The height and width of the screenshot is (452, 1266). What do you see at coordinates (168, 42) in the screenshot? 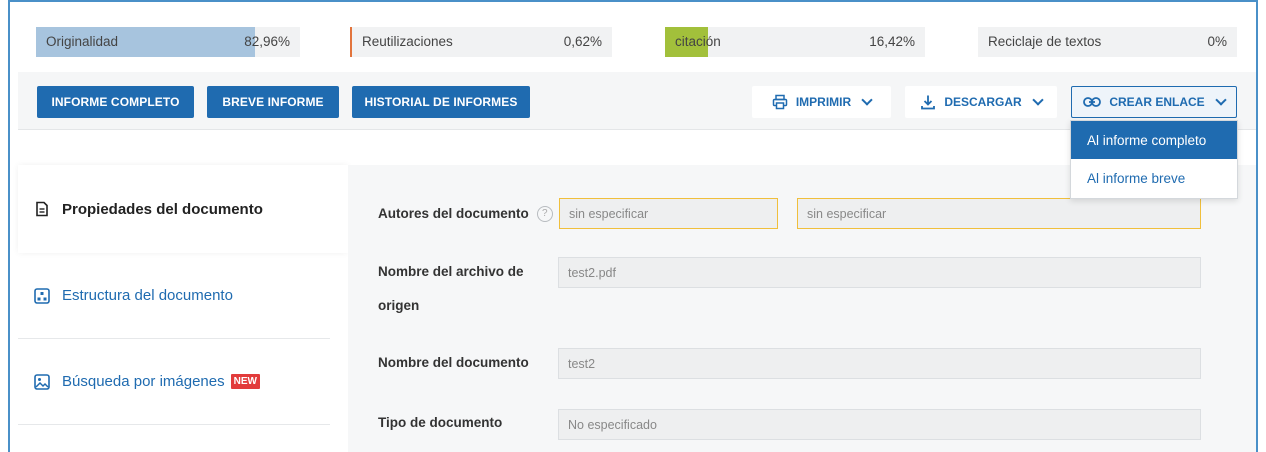
I see `originality-metric: Originalidad 82,96%` at bounding box center [168, 42].